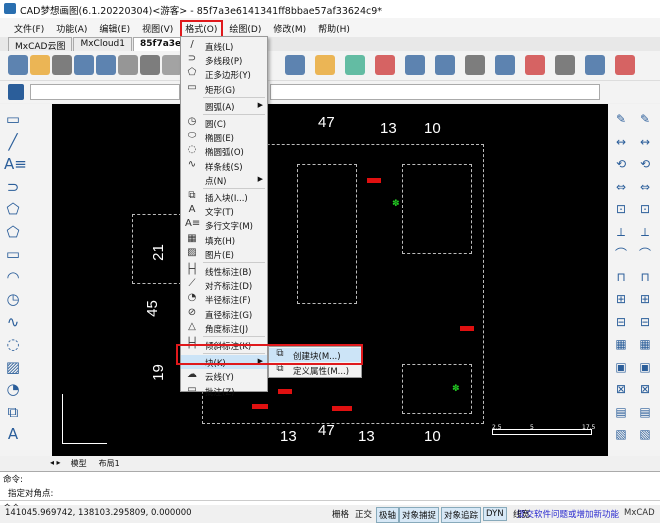 The image size is (660, 523). Describe the element at coordinates (224, 299) in the screenshot. I see `draw-menu-item: ◔ 半径标注(F)` at that location.